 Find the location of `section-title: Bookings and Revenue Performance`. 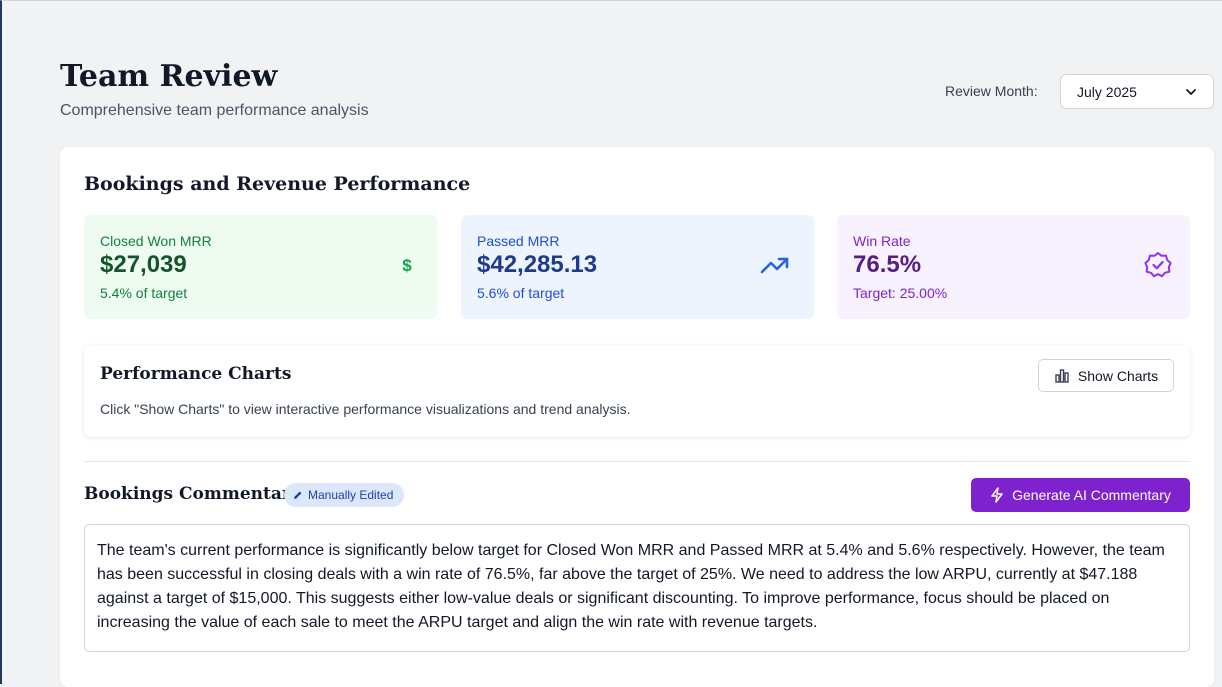

section-title: Bookings and Revenue Performance is located at coordinates (277, 184).